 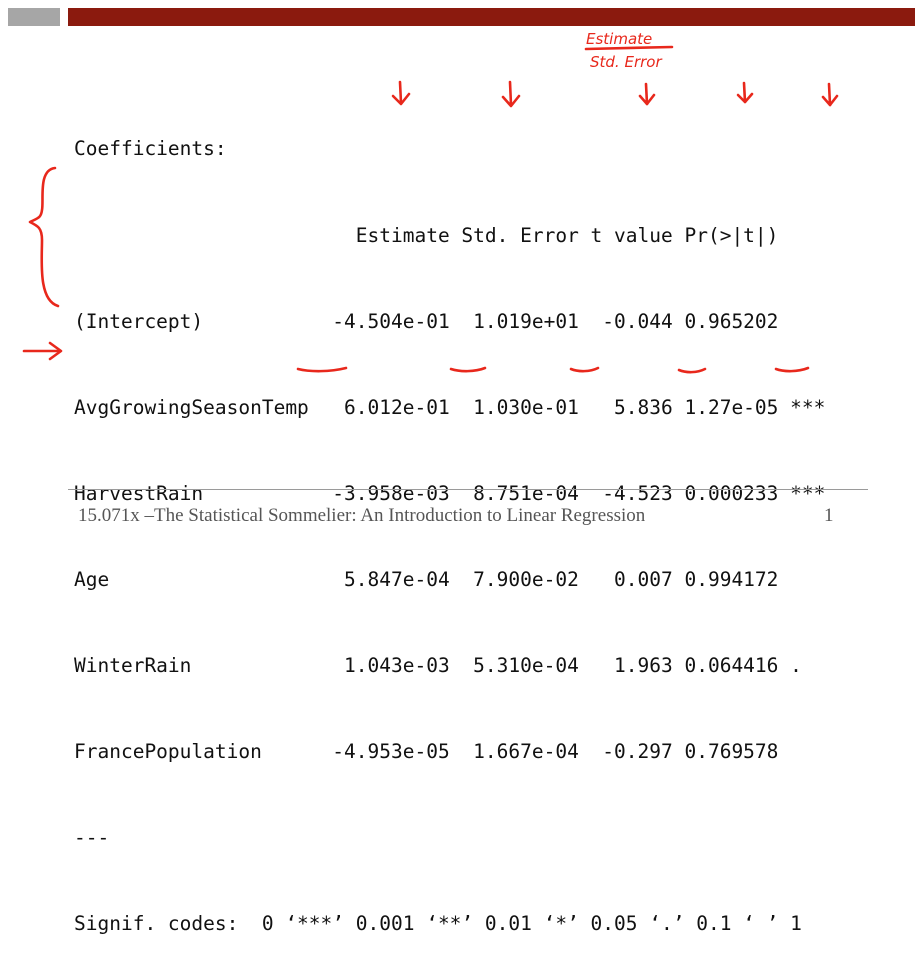 What do you see at coordinates (426, 579) in the screenshot?
I see `table-row: Age 5.847e-04 7.900e-02 0.007 0.994172` at bounding box center [426, 579].